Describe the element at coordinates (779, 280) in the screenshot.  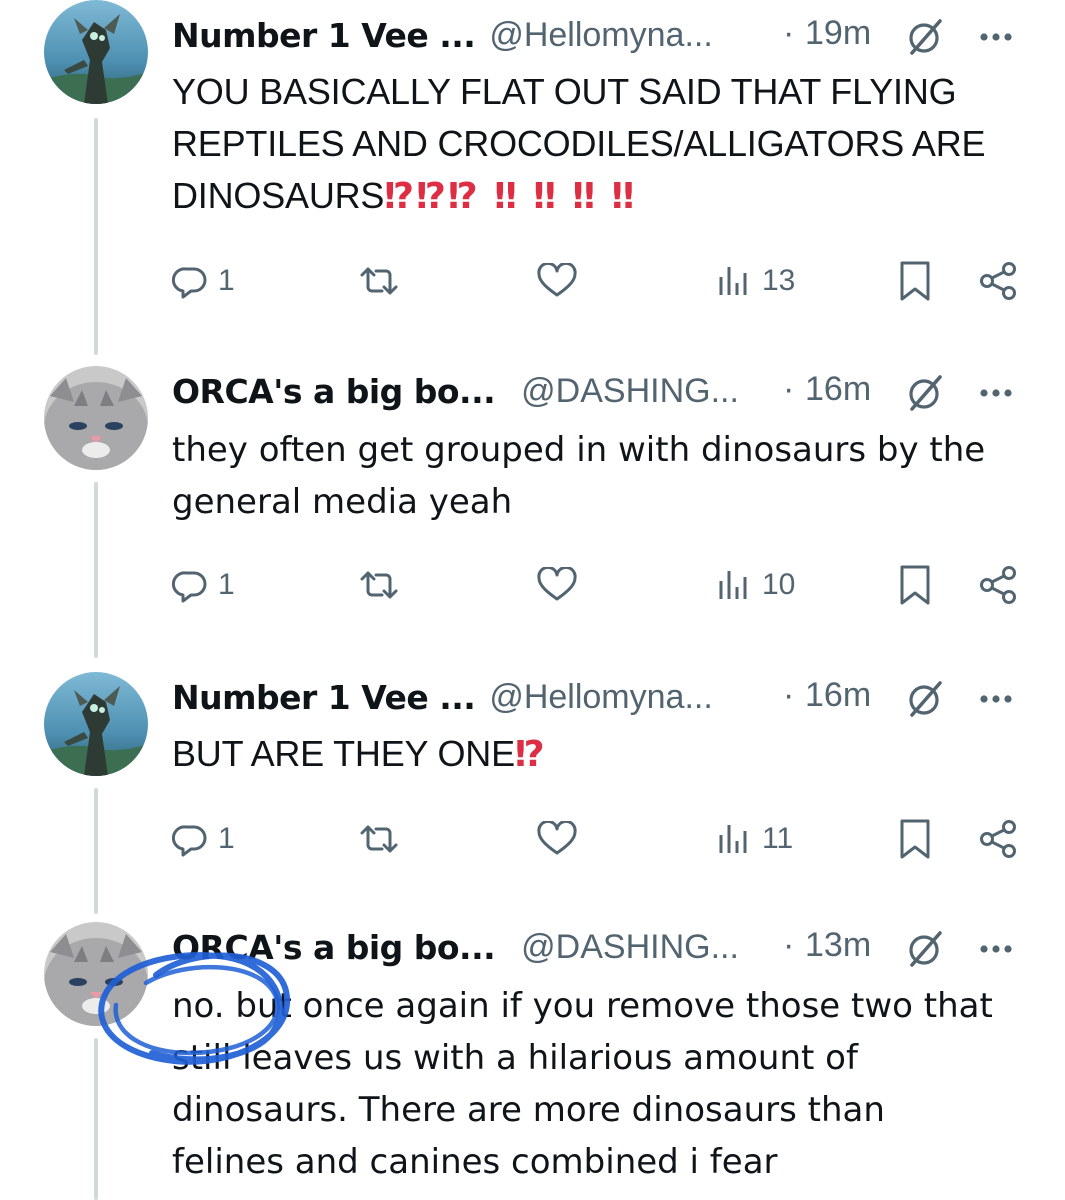
I see `views-count: 13` at that location.